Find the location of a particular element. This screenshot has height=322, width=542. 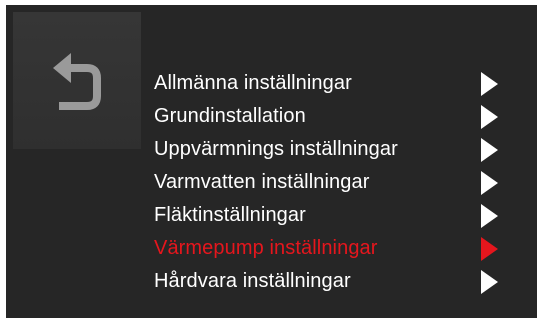

menu-item-flakt: Fläktinställningar is located at coordinates (329, 215).